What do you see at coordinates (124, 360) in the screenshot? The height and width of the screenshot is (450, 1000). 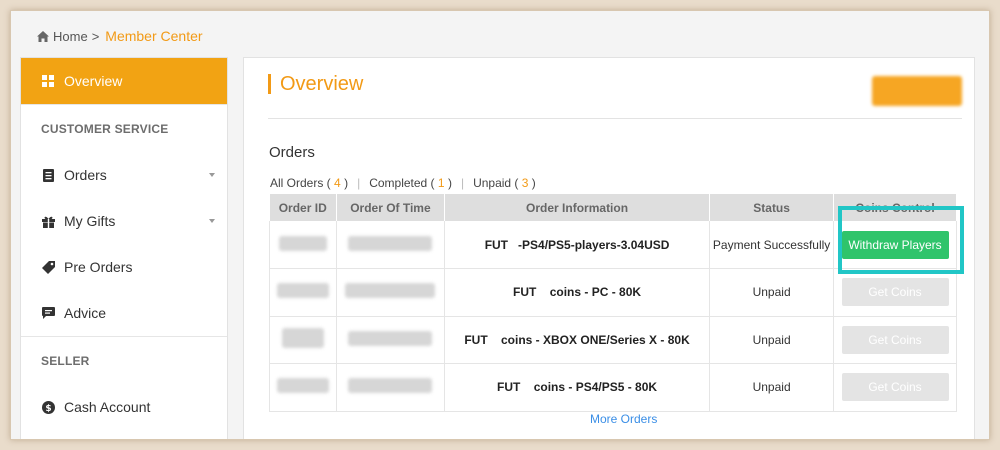 I see `sidebar-section-seller: SELLER` at bounding box center [124, 360].